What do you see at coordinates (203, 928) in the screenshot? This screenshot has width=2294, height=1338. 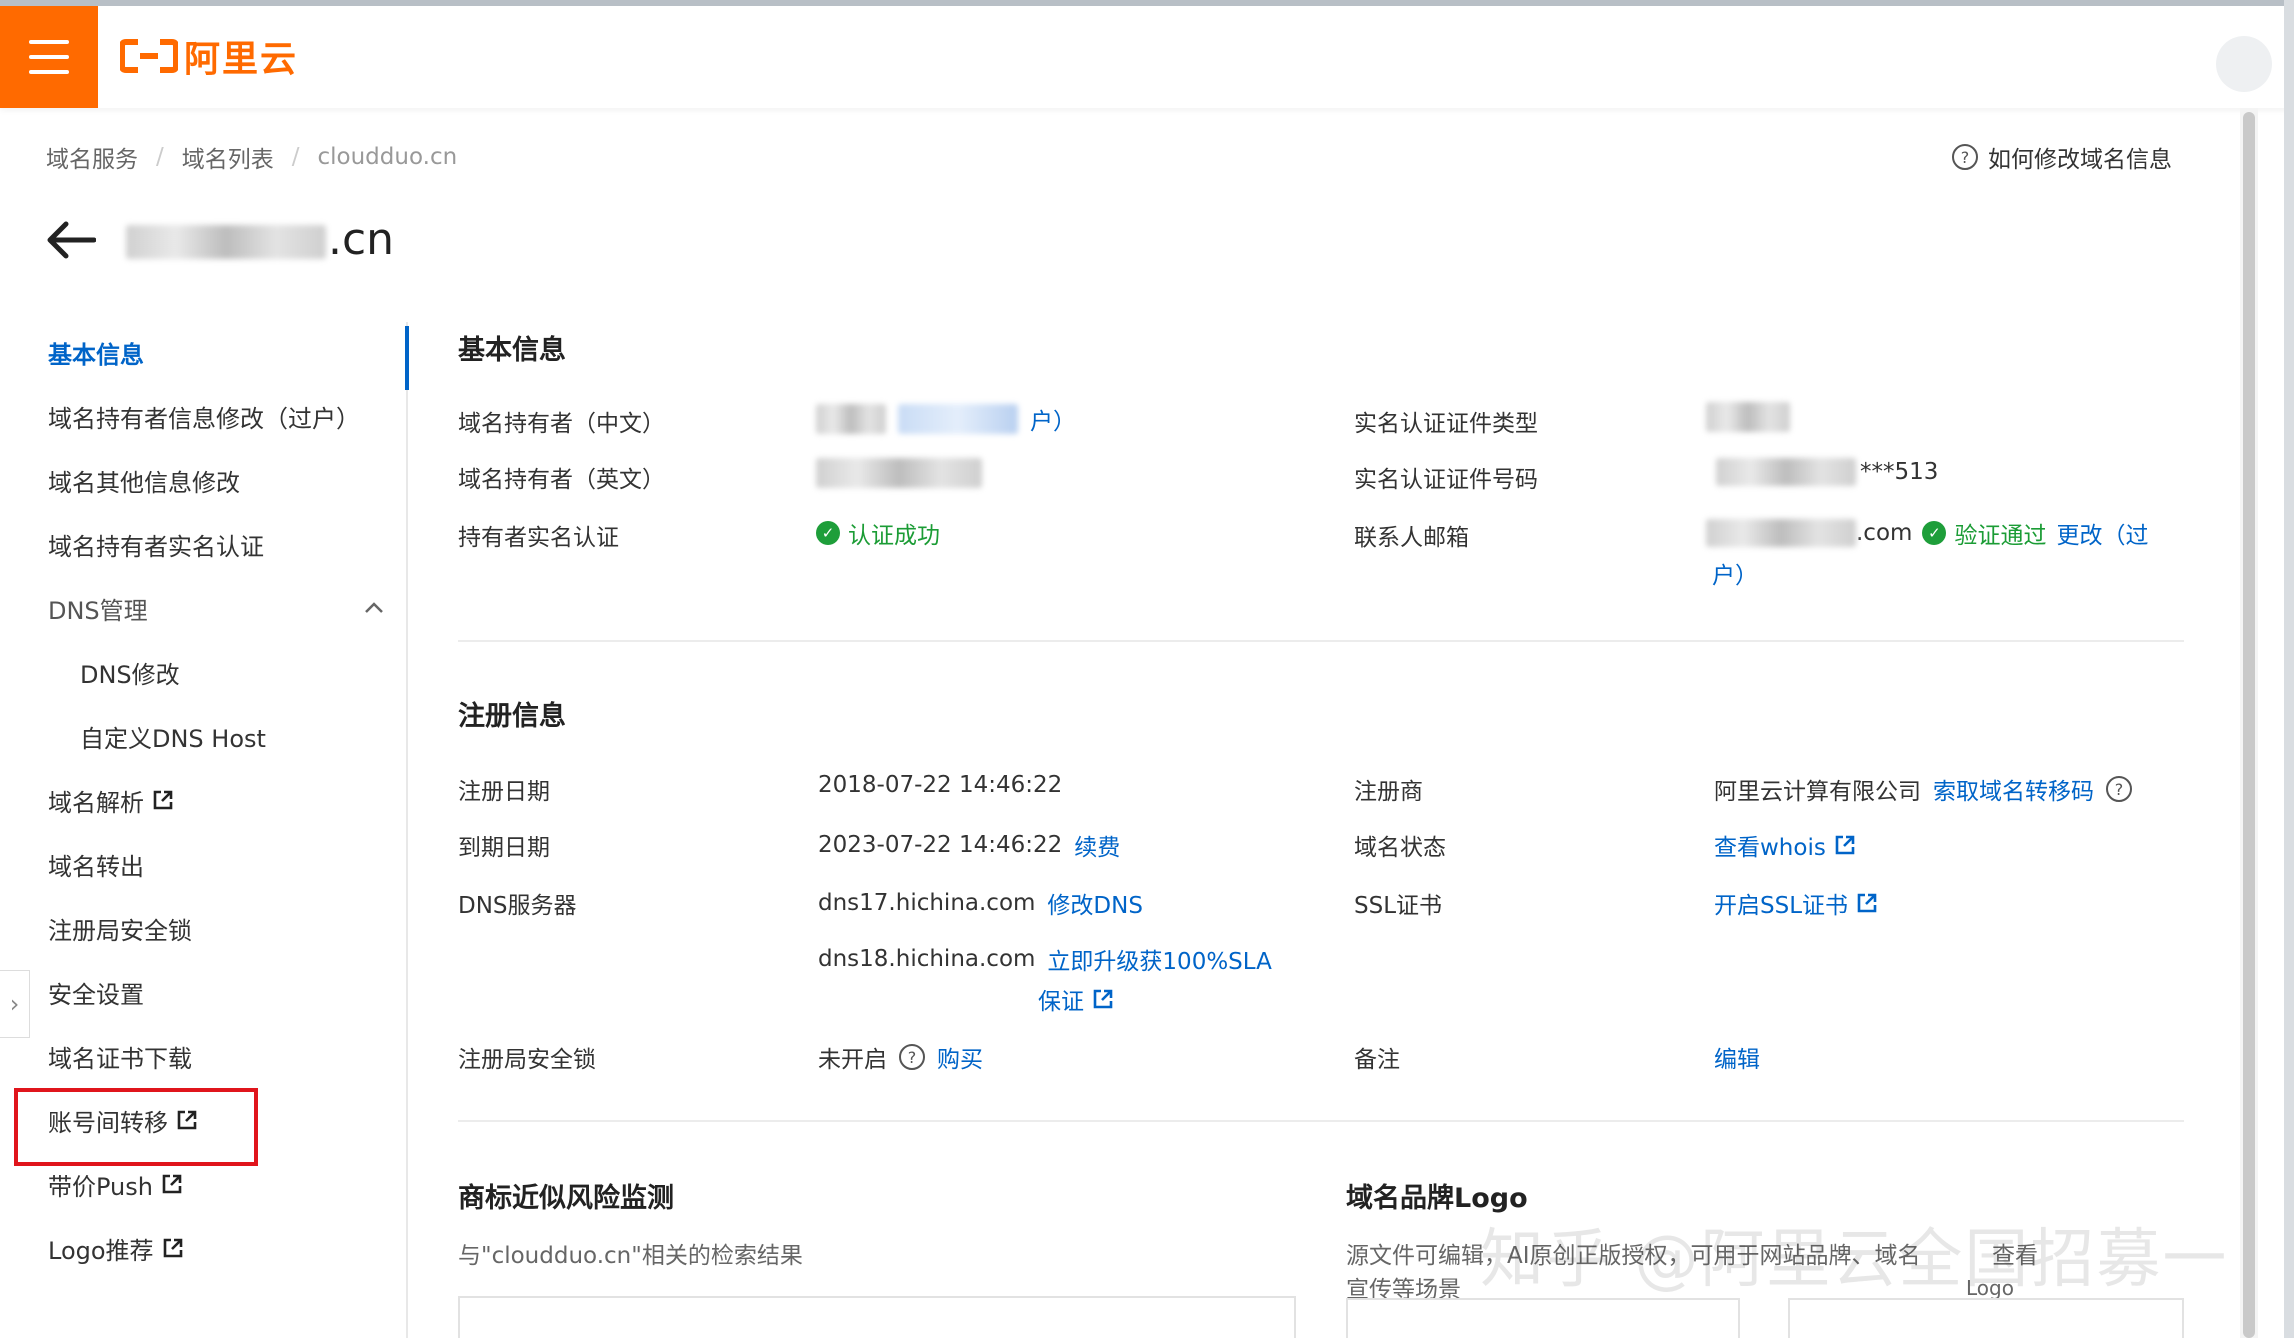 I see `sidebar-item-registry-lock: 注册局安全锁` at bounding box center [203, 928].